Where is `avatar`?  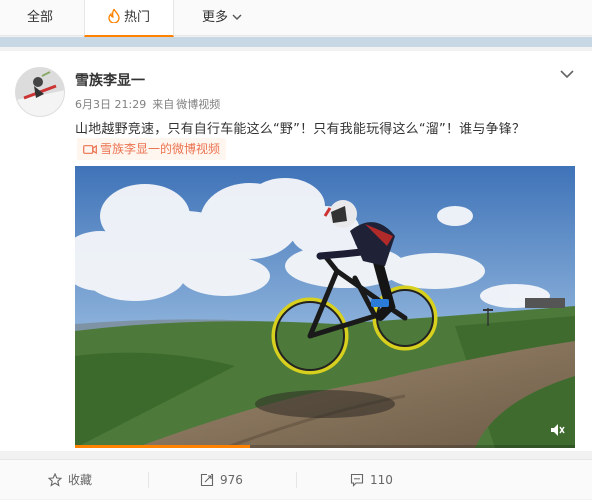
avatar is located at coordinates (40, 92).